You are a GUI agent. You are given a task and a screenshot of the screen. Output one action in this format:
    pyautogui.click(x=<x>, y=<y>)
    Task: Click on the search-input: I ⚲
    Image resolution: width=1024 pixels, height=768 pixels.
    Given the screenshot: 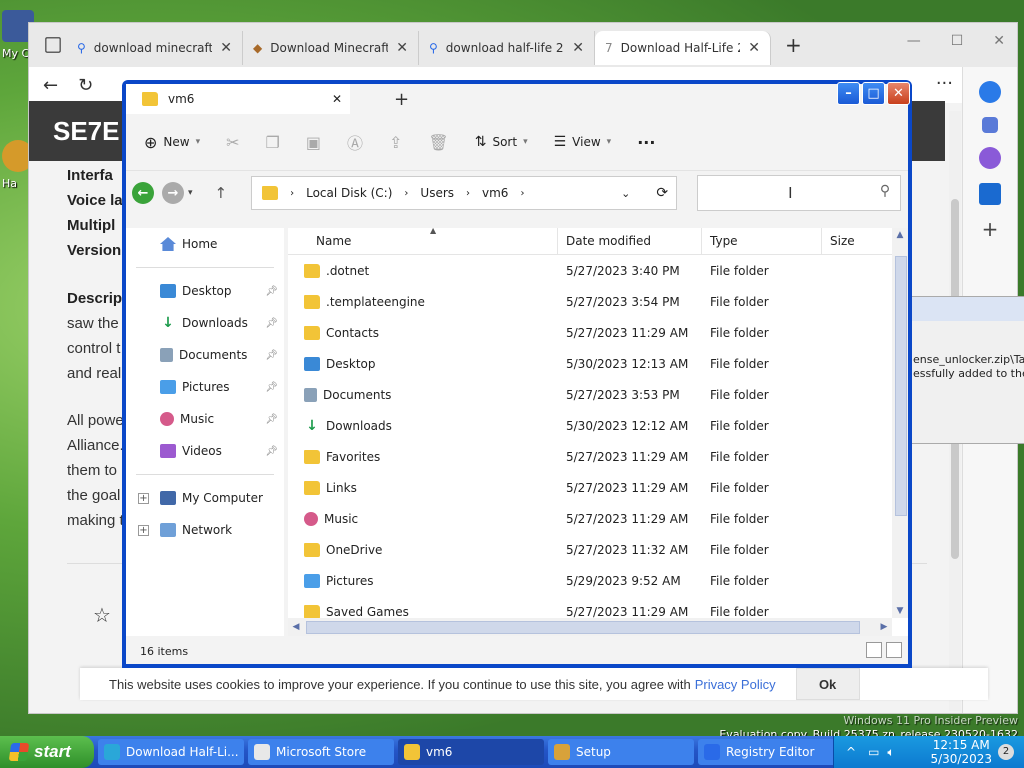 What is the action you would take?
    pyautogui.click(x=799, y=193)
    